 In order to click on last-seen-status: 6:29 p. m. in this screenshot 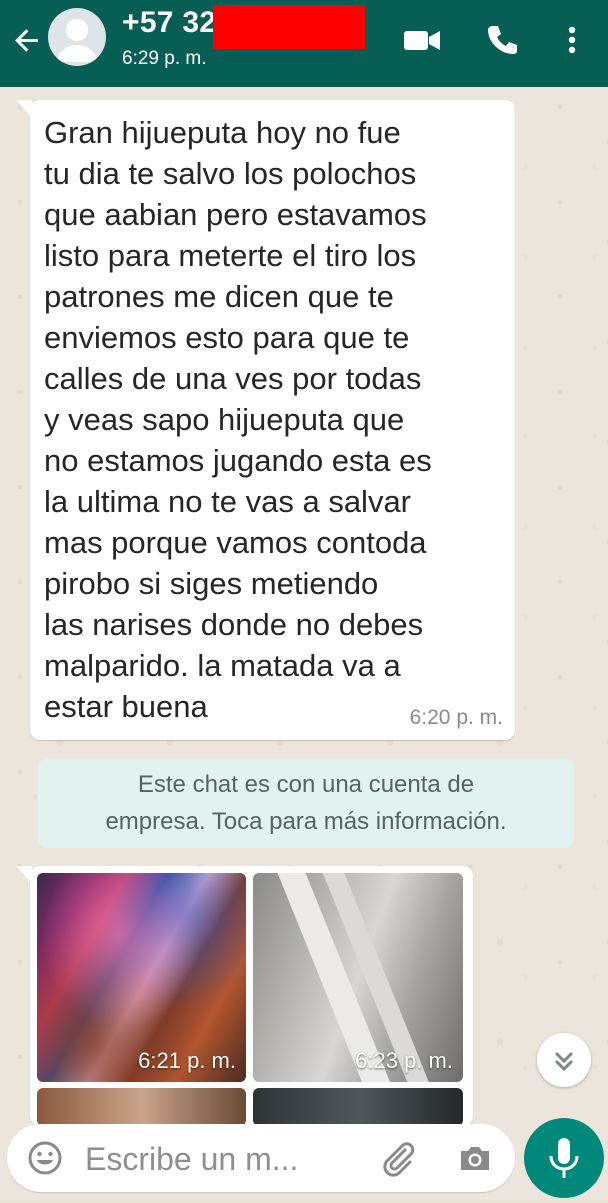, I will do `click(164, 58)`.